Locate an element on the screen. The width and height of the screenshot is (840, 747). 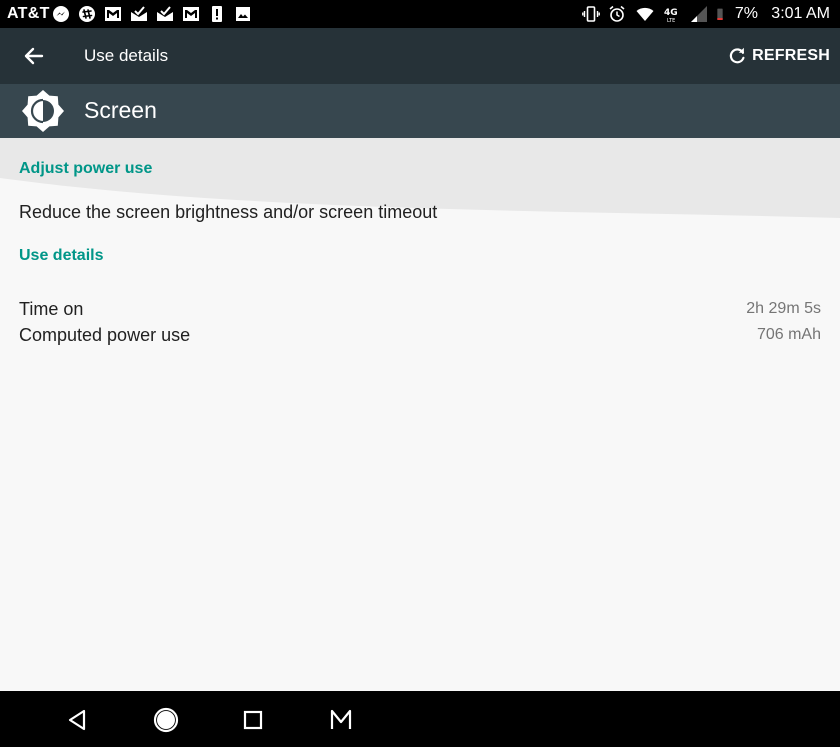
brightness-icon is located at coordinates (43, 111).